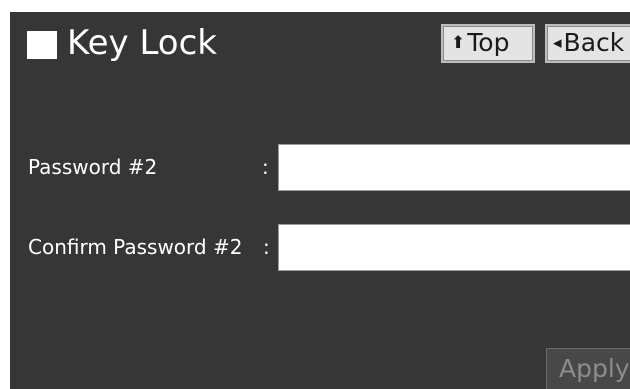  Describe the element at coordinates (588, 368) in the screenshot. I see `apply-button: Apply` at that location.